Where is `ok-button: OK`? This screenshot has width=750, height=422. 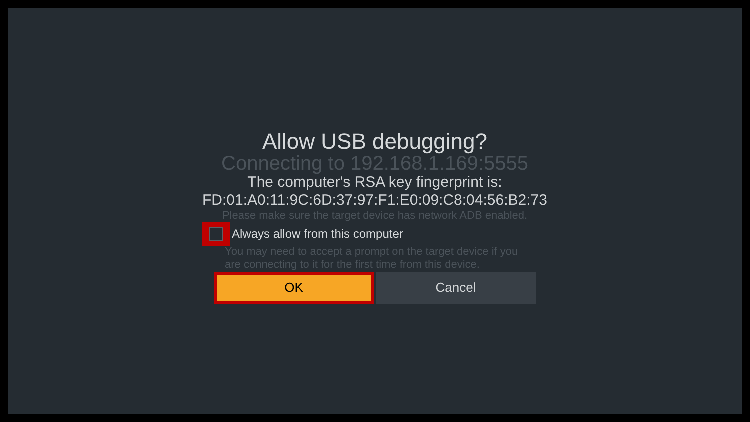
ok-button: OK is located at coordinates (294, 288).